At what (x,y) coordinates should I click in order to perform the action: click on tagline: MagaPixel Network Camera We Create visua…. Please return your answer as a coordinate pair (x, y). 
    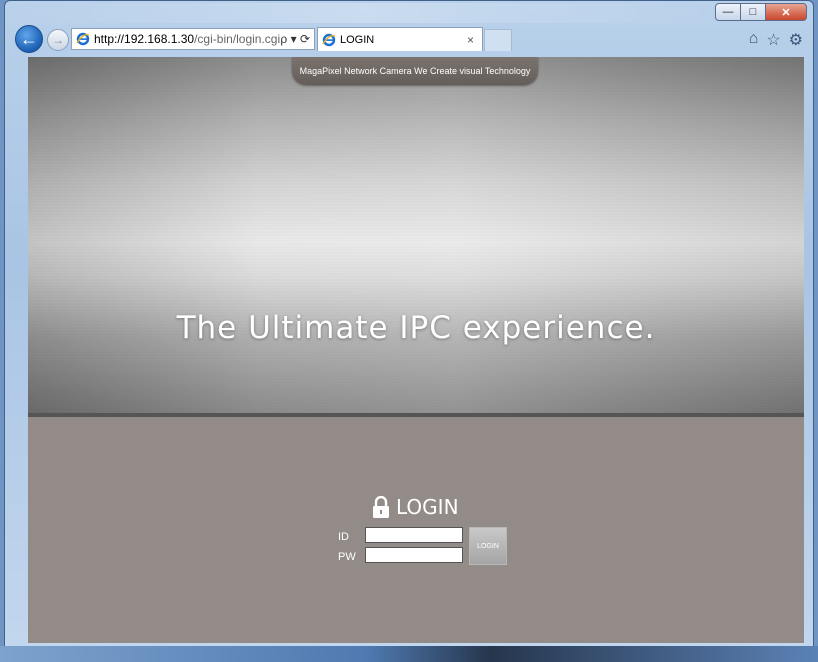
    Looking at the image, I should click on (415, 71).